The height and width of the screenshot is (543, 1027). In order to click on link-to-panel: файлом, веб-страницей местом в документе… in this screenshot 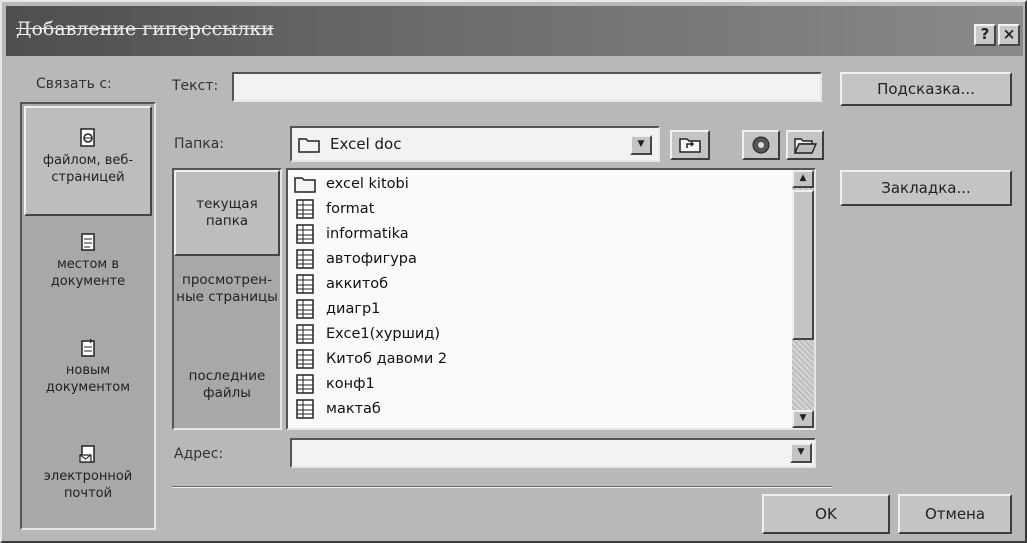, I will do `click(88, 316)`.